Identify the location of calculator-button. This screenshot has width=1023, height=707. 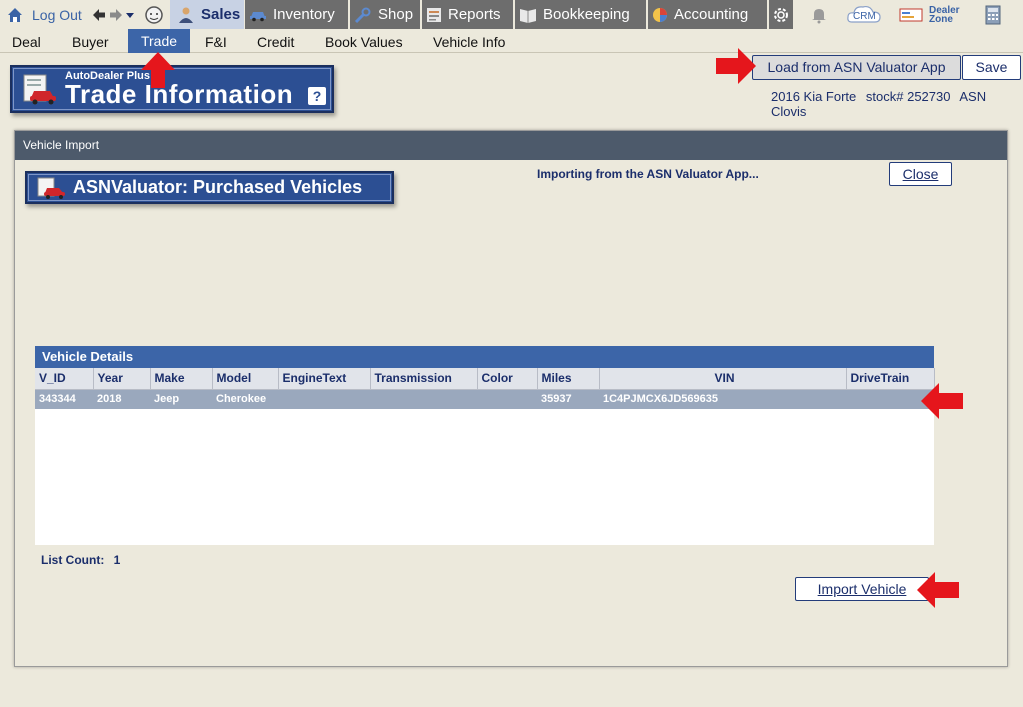
(993, 14).